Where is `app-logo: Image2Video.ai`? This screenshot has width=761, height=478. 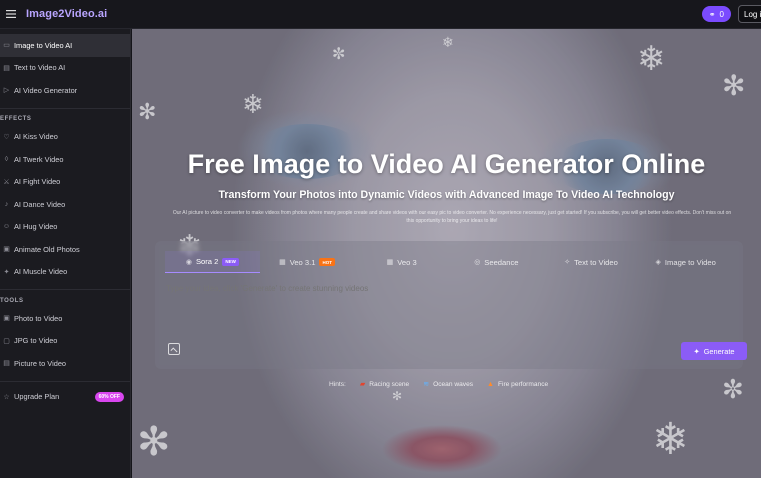
app-logo: Image2Video.ai is located at coordinates (66, 14).